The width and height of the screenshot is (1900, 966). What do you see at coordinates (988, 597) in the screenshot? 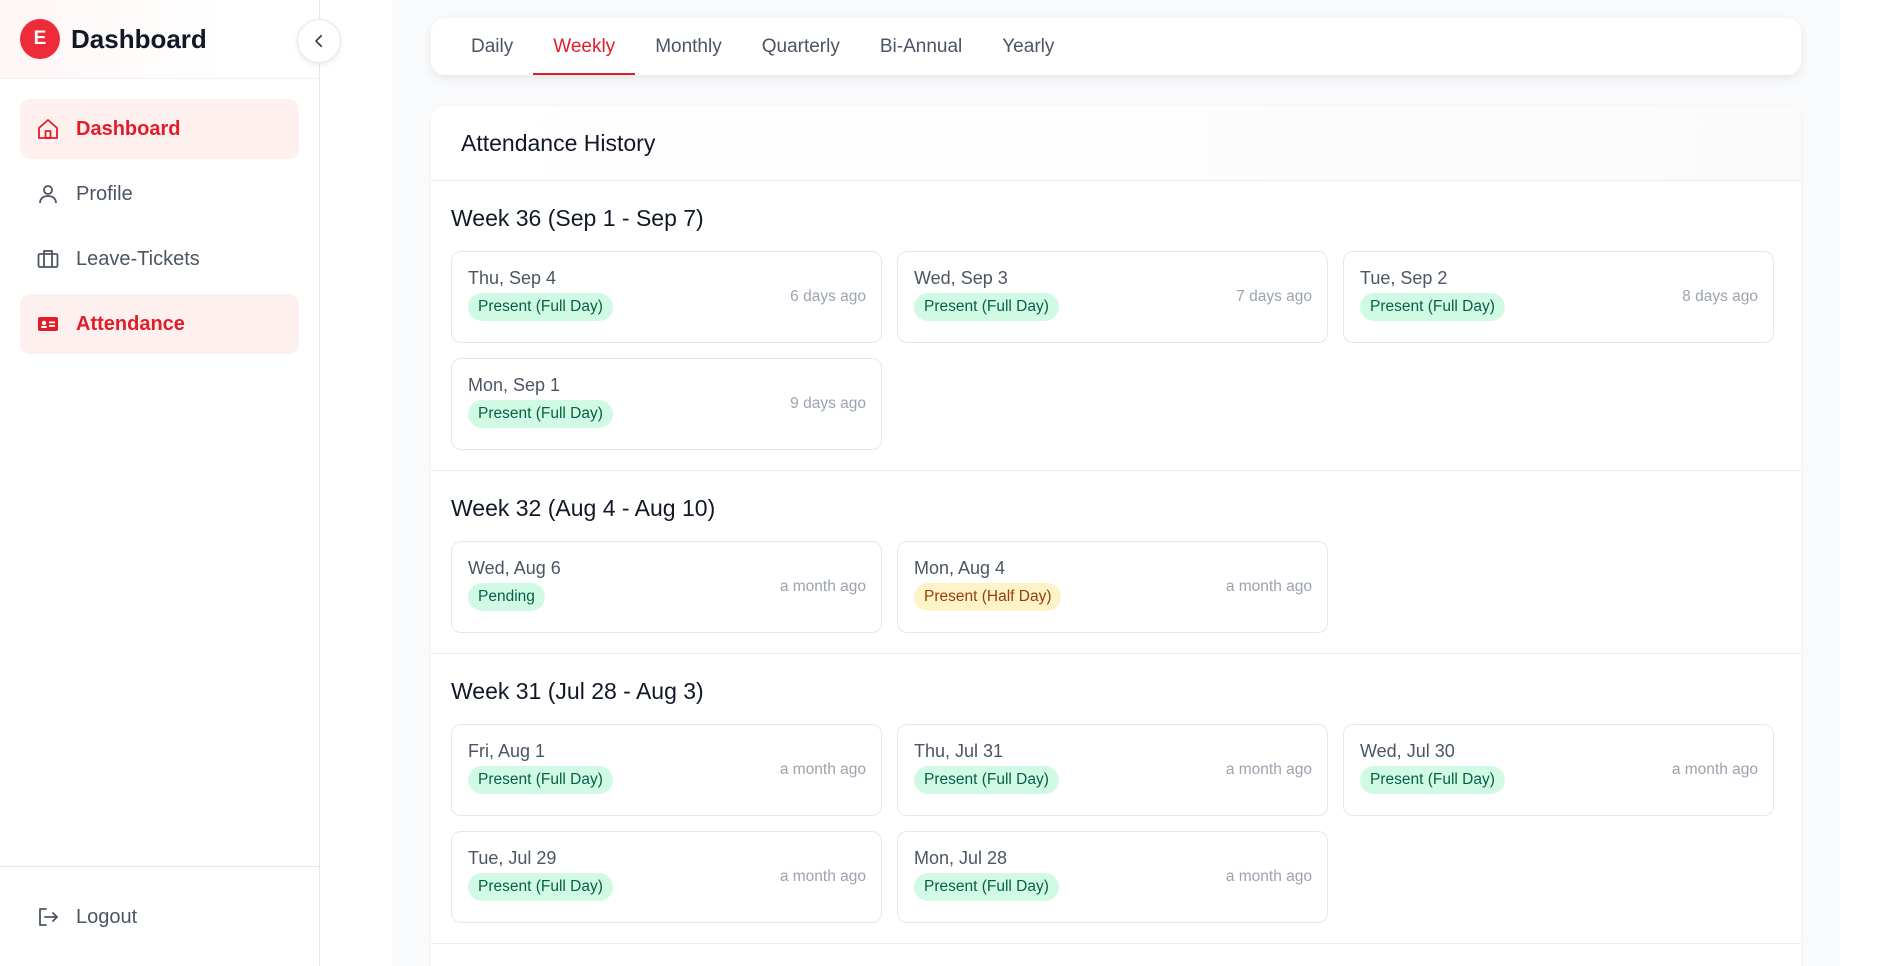
I see `status-badge: Present (Half Day)` at bounding box center [988, 597].